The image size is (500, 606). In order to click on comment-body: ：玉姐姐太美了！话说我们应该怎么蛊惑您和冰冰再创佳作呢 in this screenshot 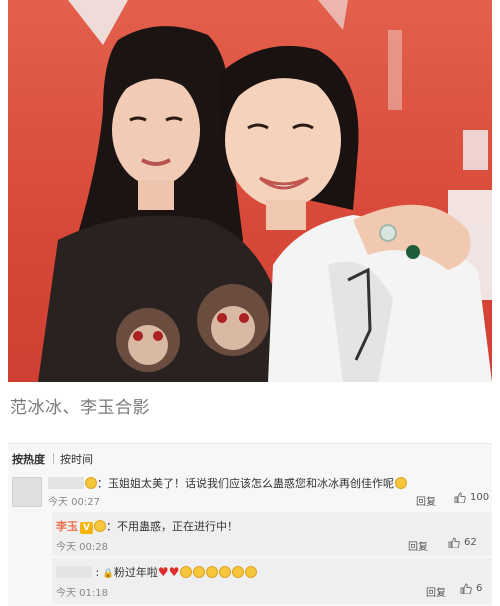, I will do `click(227, 483)`.